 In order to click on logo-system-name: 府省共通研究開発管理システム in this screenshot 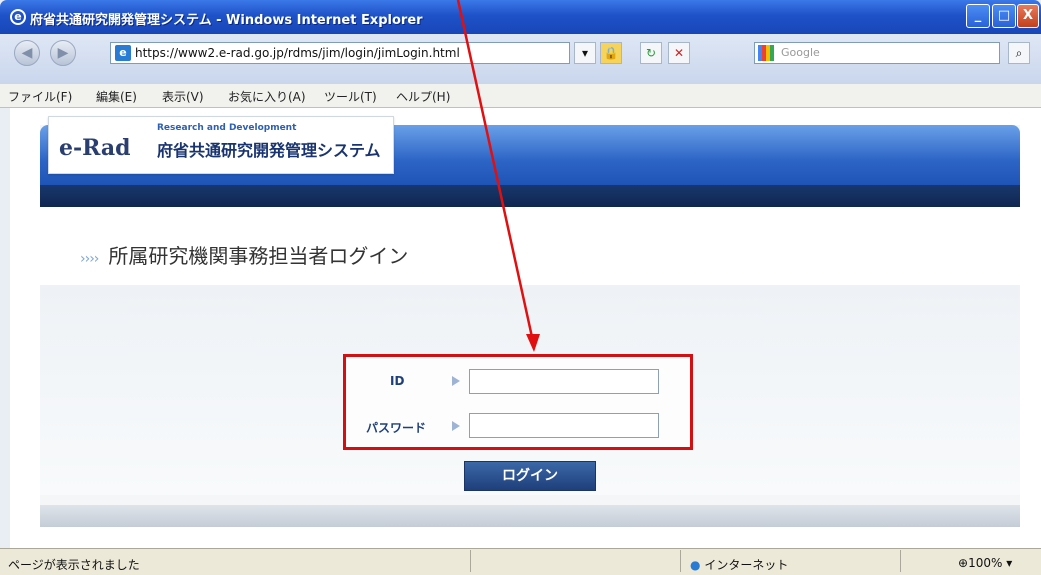, I will do `click(269, 150)`.